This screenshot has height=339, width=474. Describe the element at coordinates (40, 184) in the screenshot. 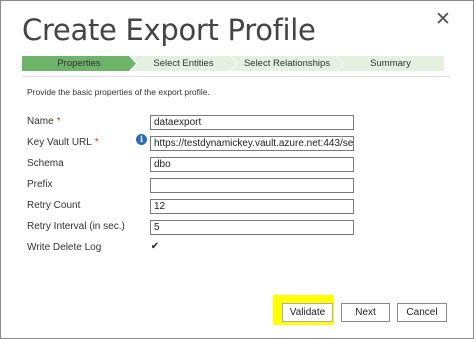

I see `prefix-label: Prefix` at that location.